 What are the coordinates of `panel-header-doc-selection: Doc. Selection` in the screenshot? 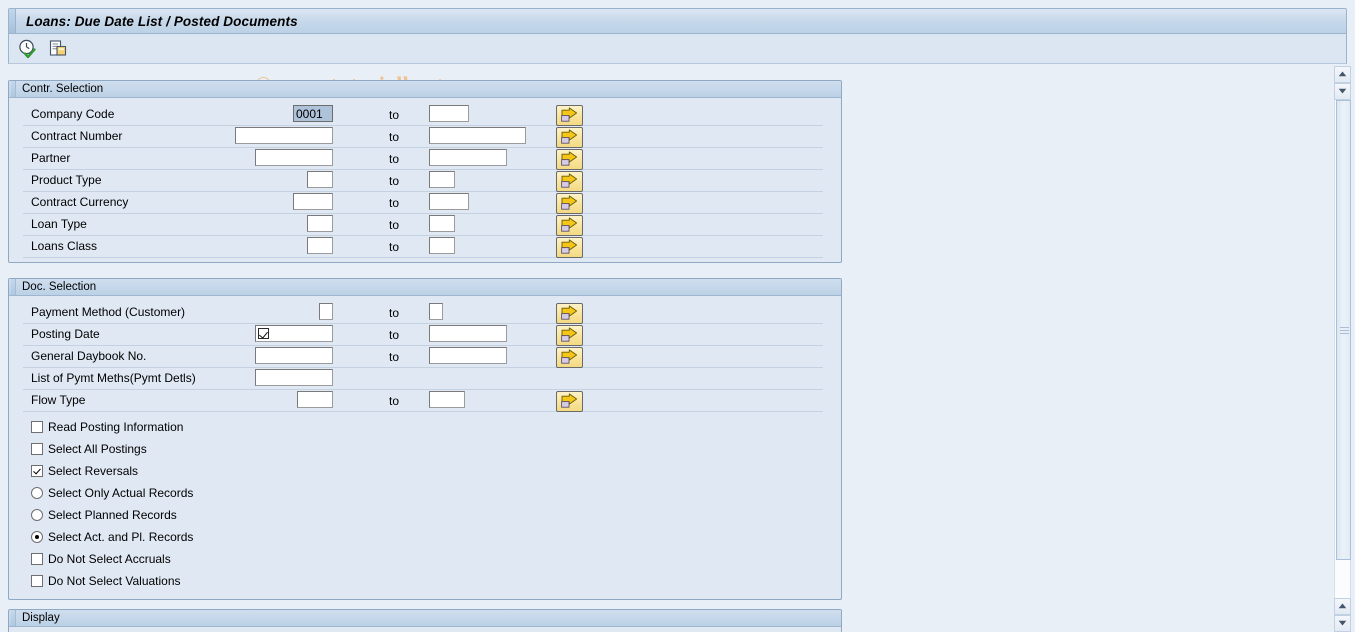 It's located at (425, 287).